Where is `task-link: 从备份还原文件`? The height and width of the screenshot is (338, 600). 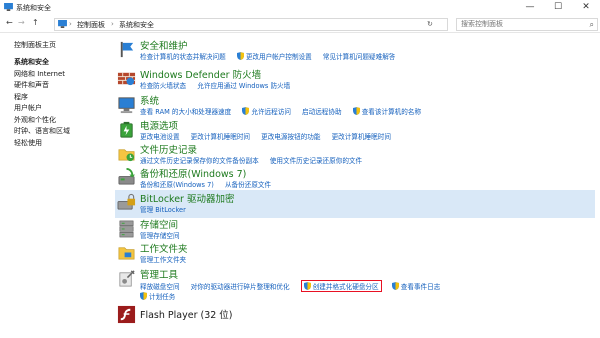 task-link: 从备份还原文件 is located at coordinates (248, 185).